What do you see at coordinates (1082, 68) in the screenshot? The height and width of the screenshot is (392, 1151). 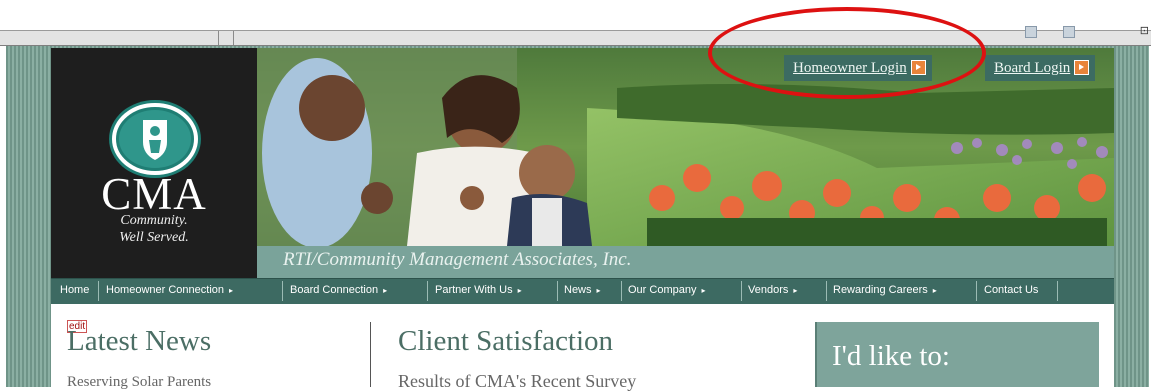 I see `arrow-right-icon` at bounding box center [1082, 68].